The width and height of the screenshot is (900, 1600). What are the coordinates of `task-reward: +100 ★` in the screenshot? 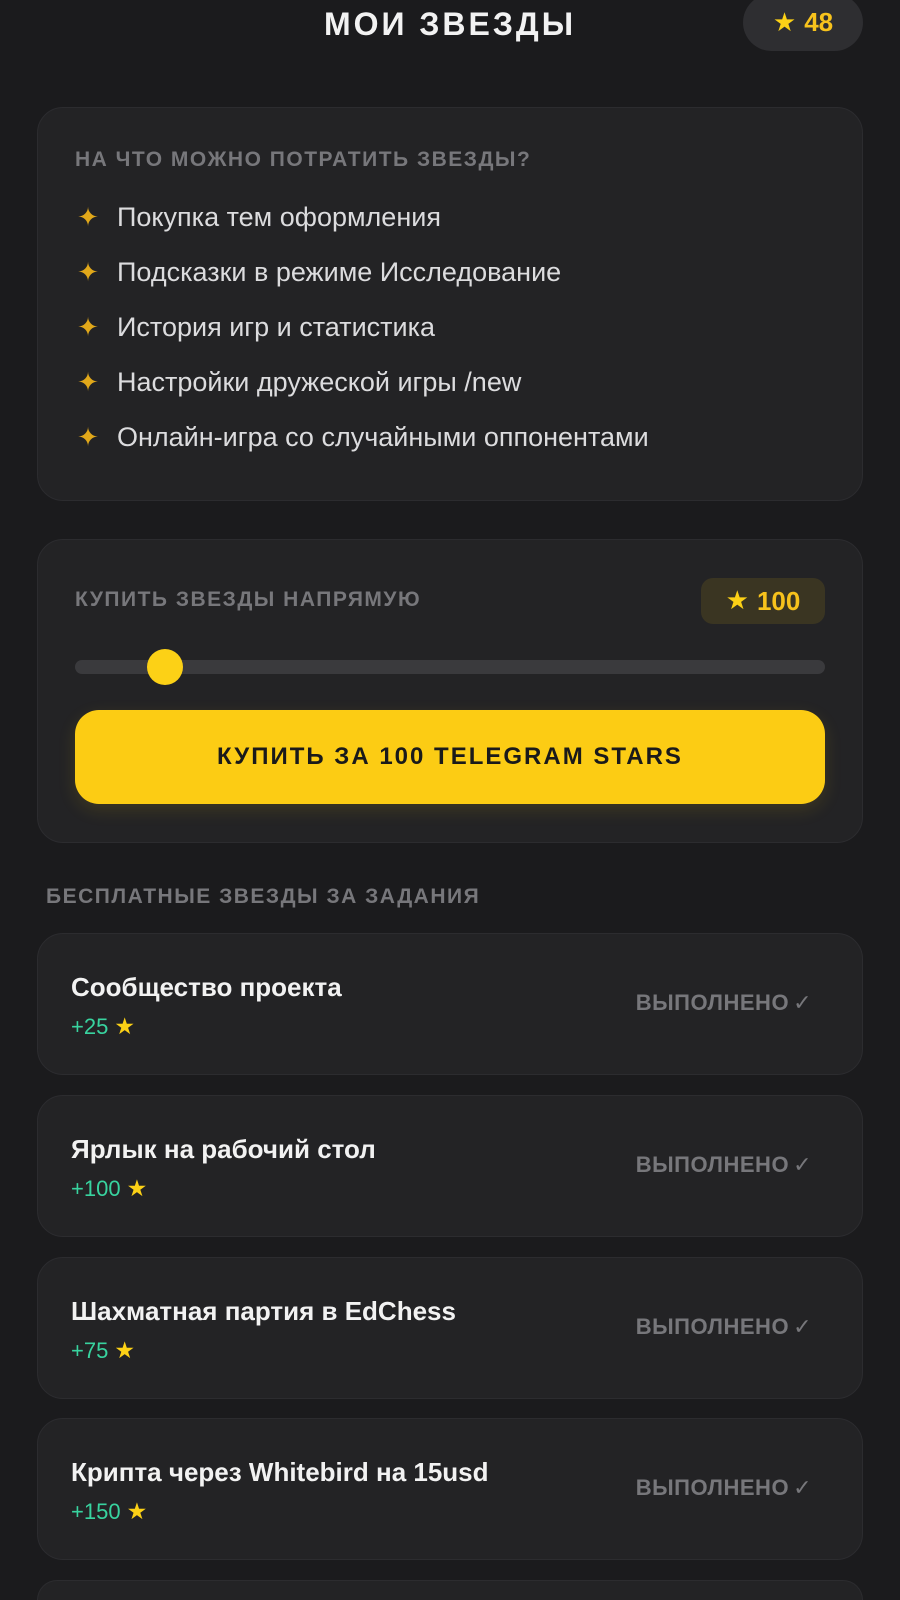 It's located at (109, 1189).